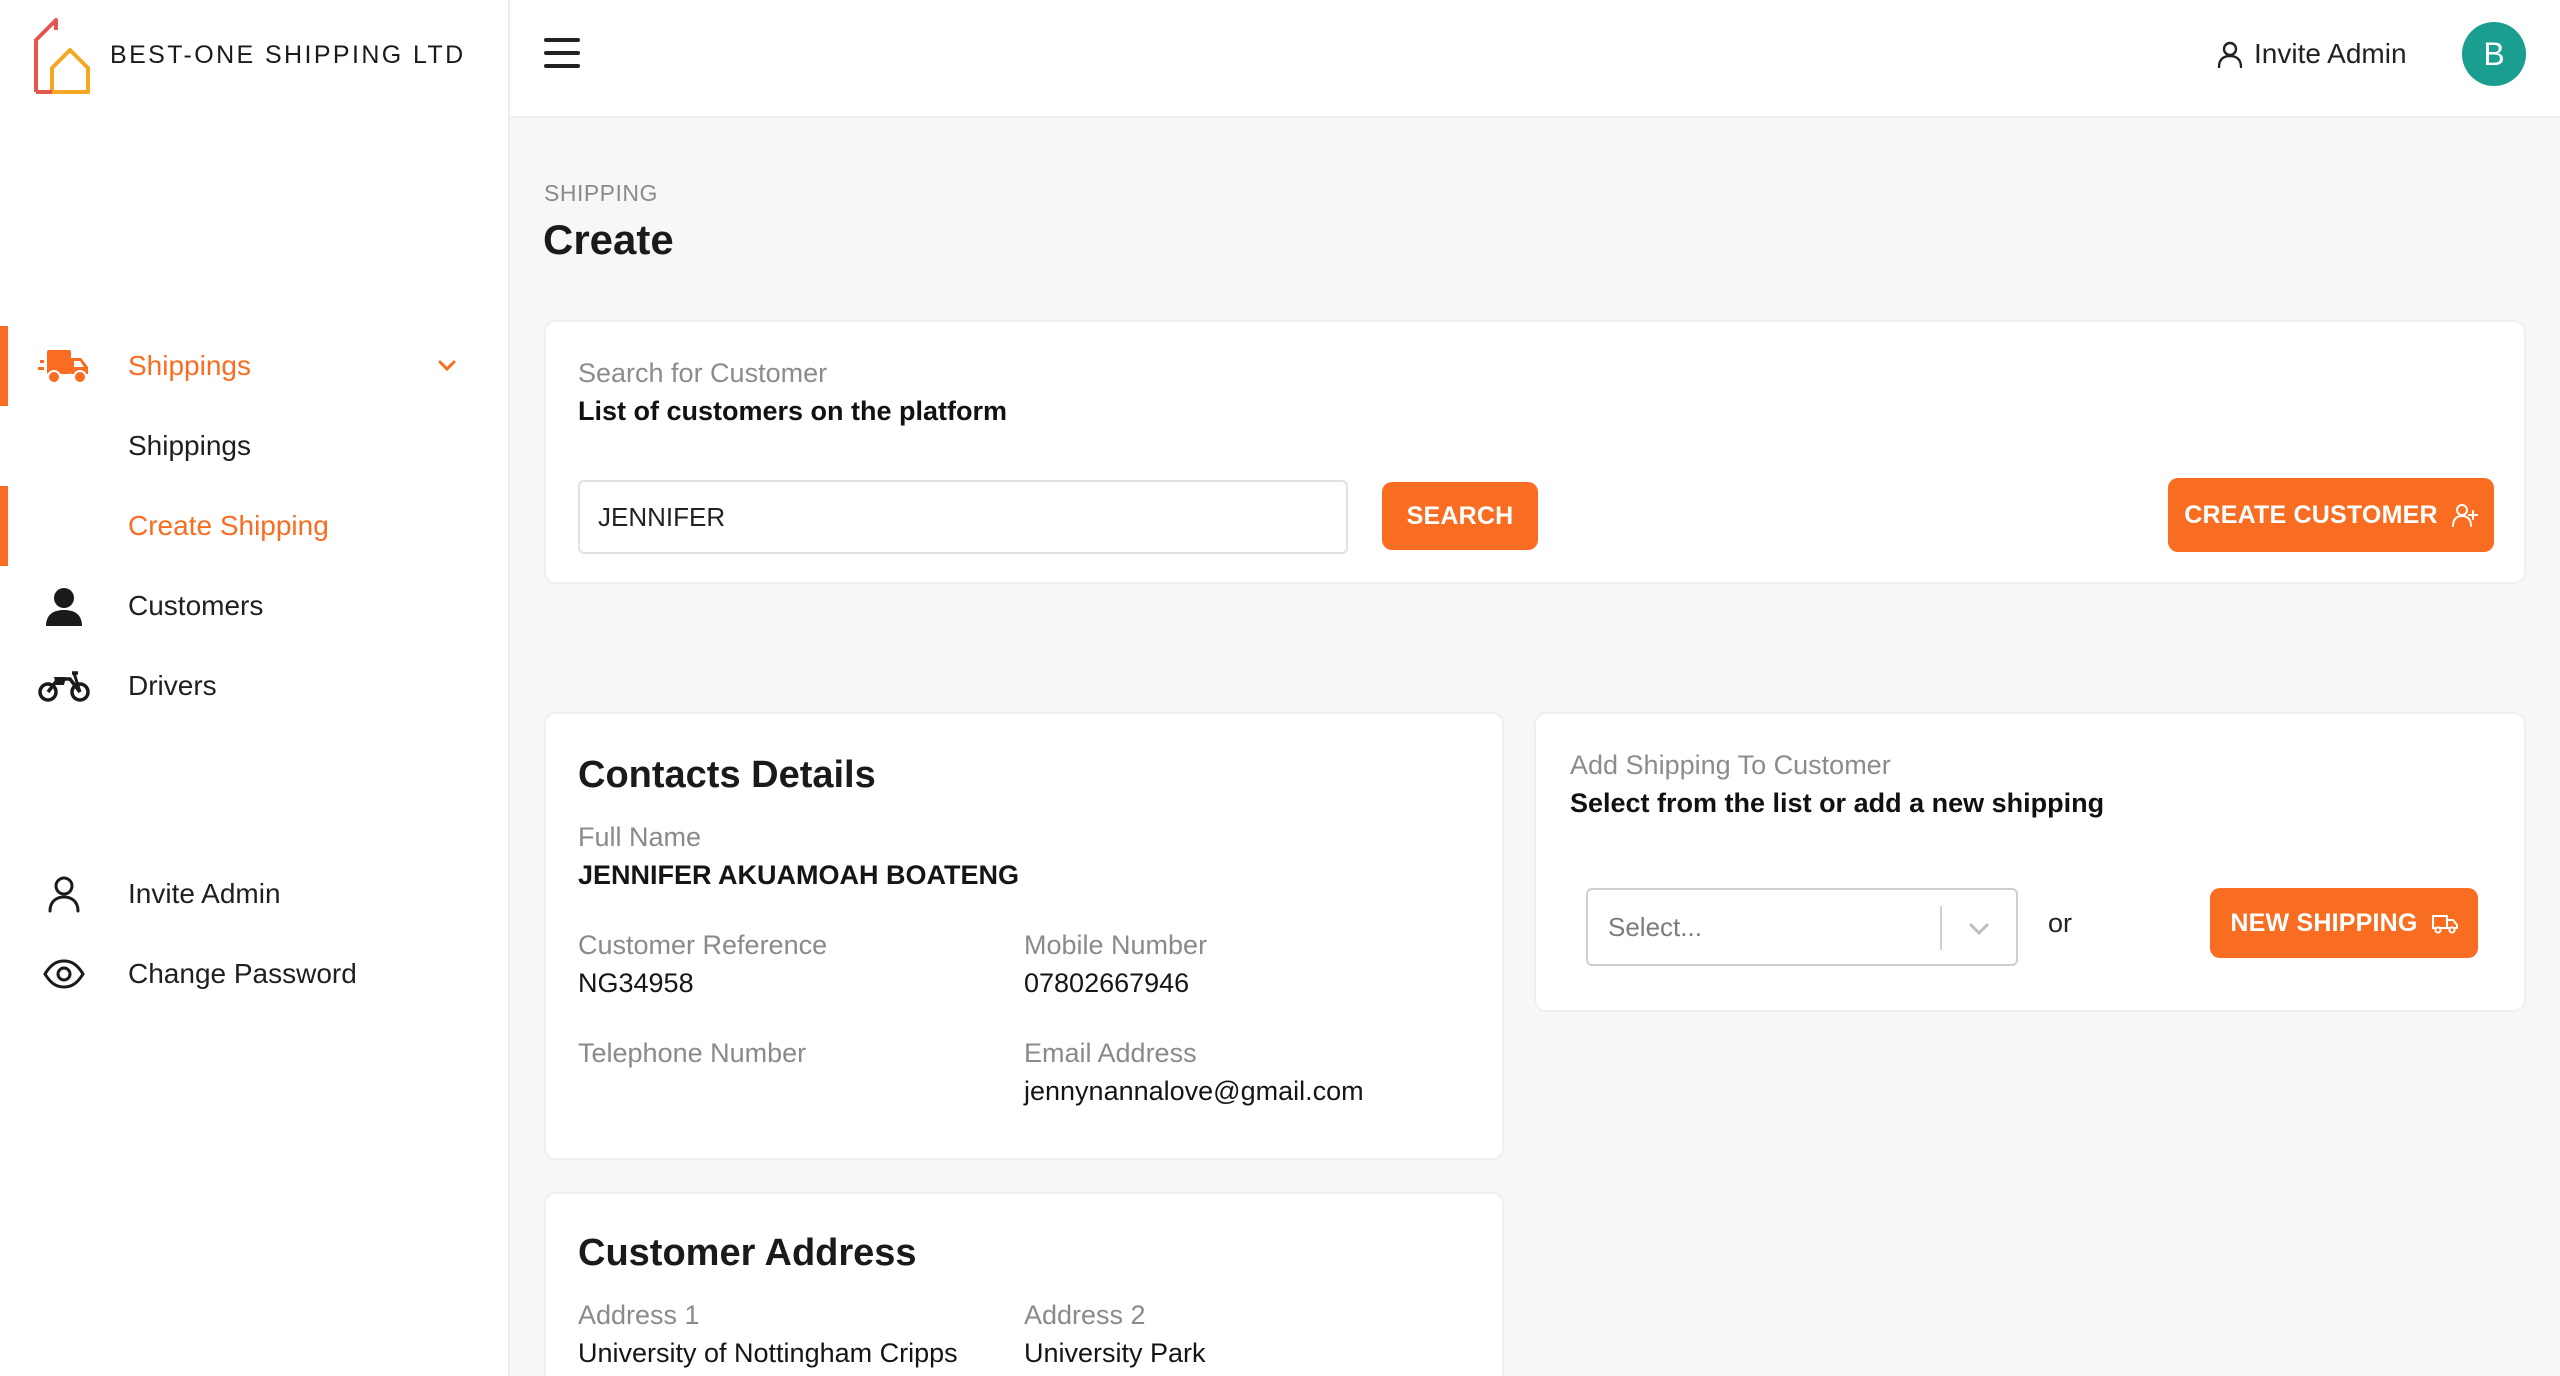 Image resolution: width=2560 pixels, height=1376 pixels. I want to click on sidebar-item-label: Drivers, so click(172, 685).